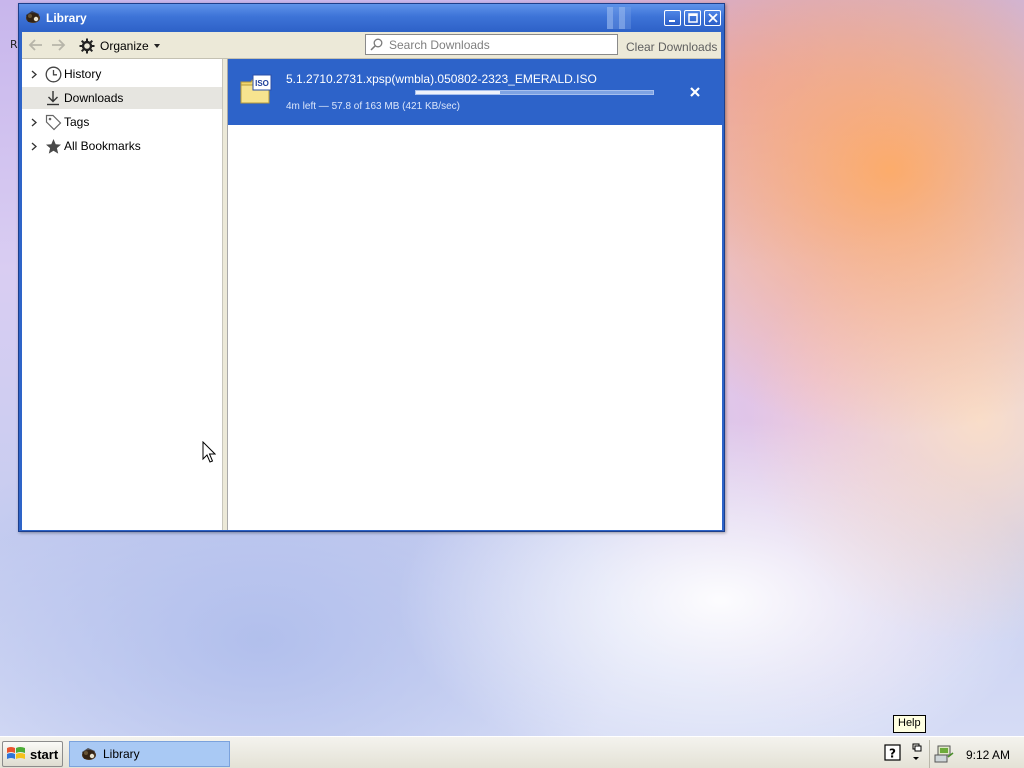 This screenshot has width=1024, height=768. What do you see at coordinates (53, 74) in the screenshot?
I see `clock-icon` at bounding box center [53, 74].